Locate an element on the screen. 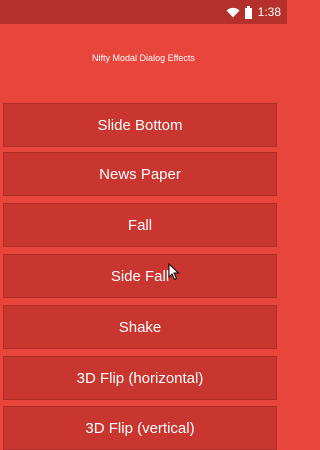 The height and width of the screenshot is (450, 320). 3d-flip-horizontal-button: 3D Flip (horizontal) is located at coordinates (140, 378).